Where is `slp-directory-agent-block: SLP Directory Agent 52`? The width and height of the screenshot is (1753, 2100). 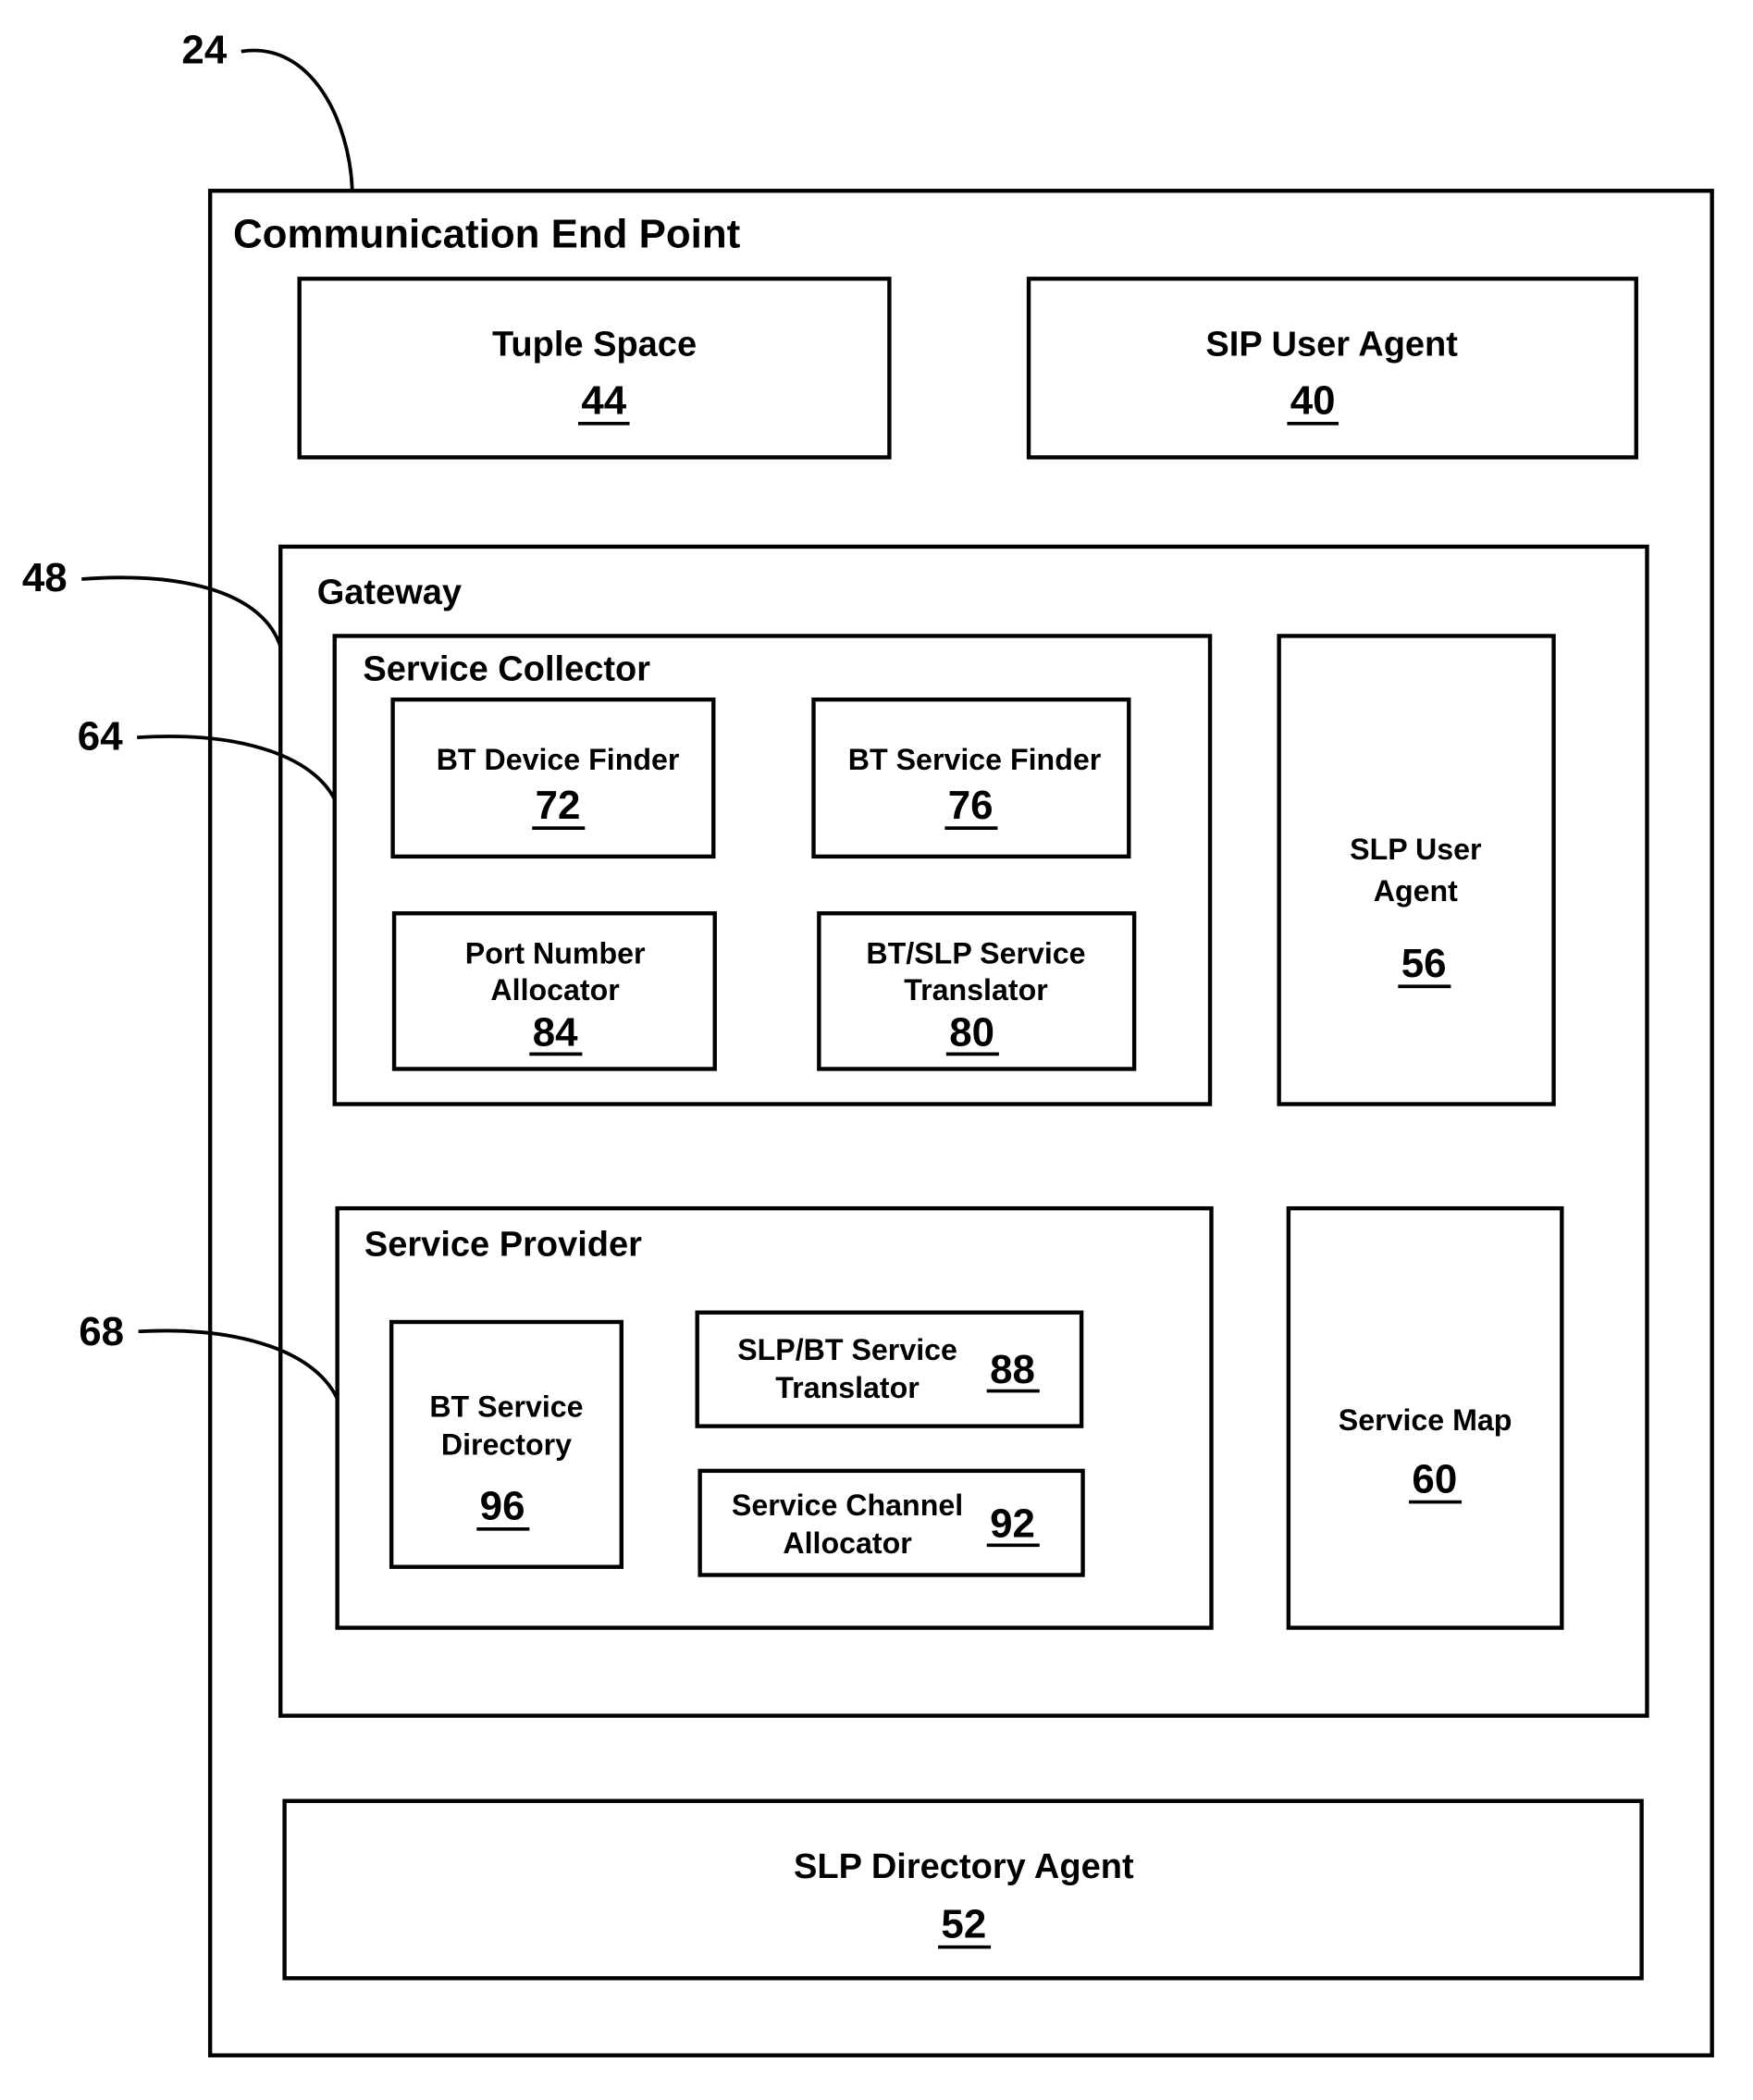
slp-directory-agent-block: SLP Directory Agent 52 is located at coordinates (963, 1889).